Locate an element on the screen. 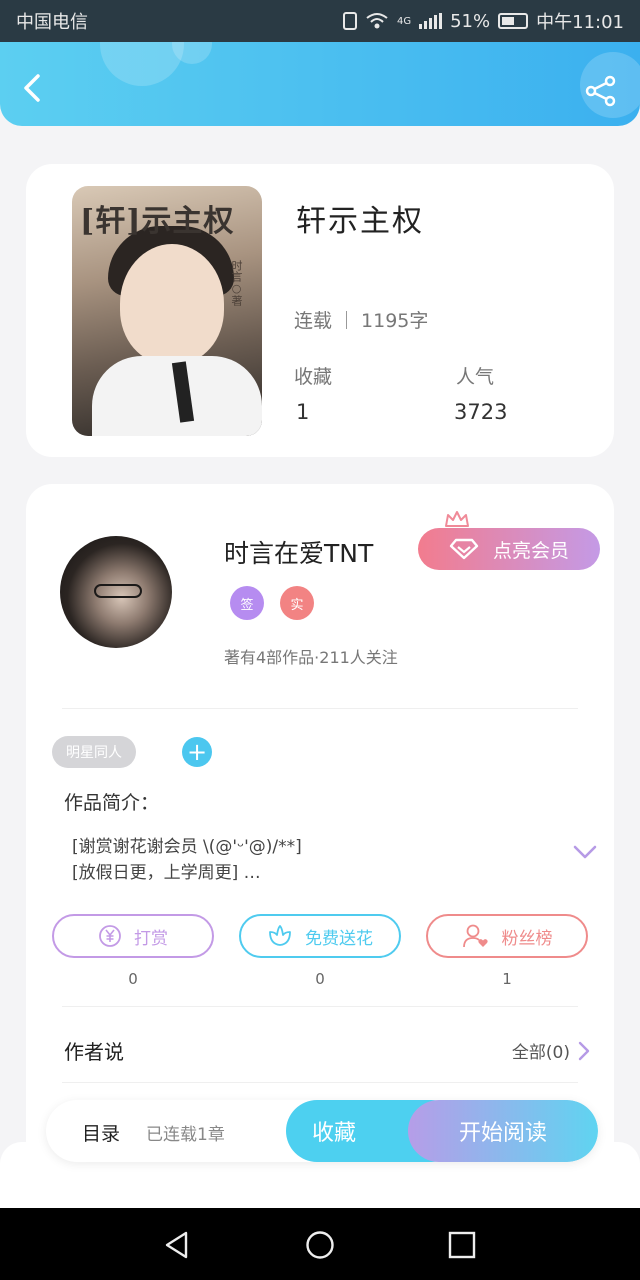  cover-face is located at coordinates (172, 304).